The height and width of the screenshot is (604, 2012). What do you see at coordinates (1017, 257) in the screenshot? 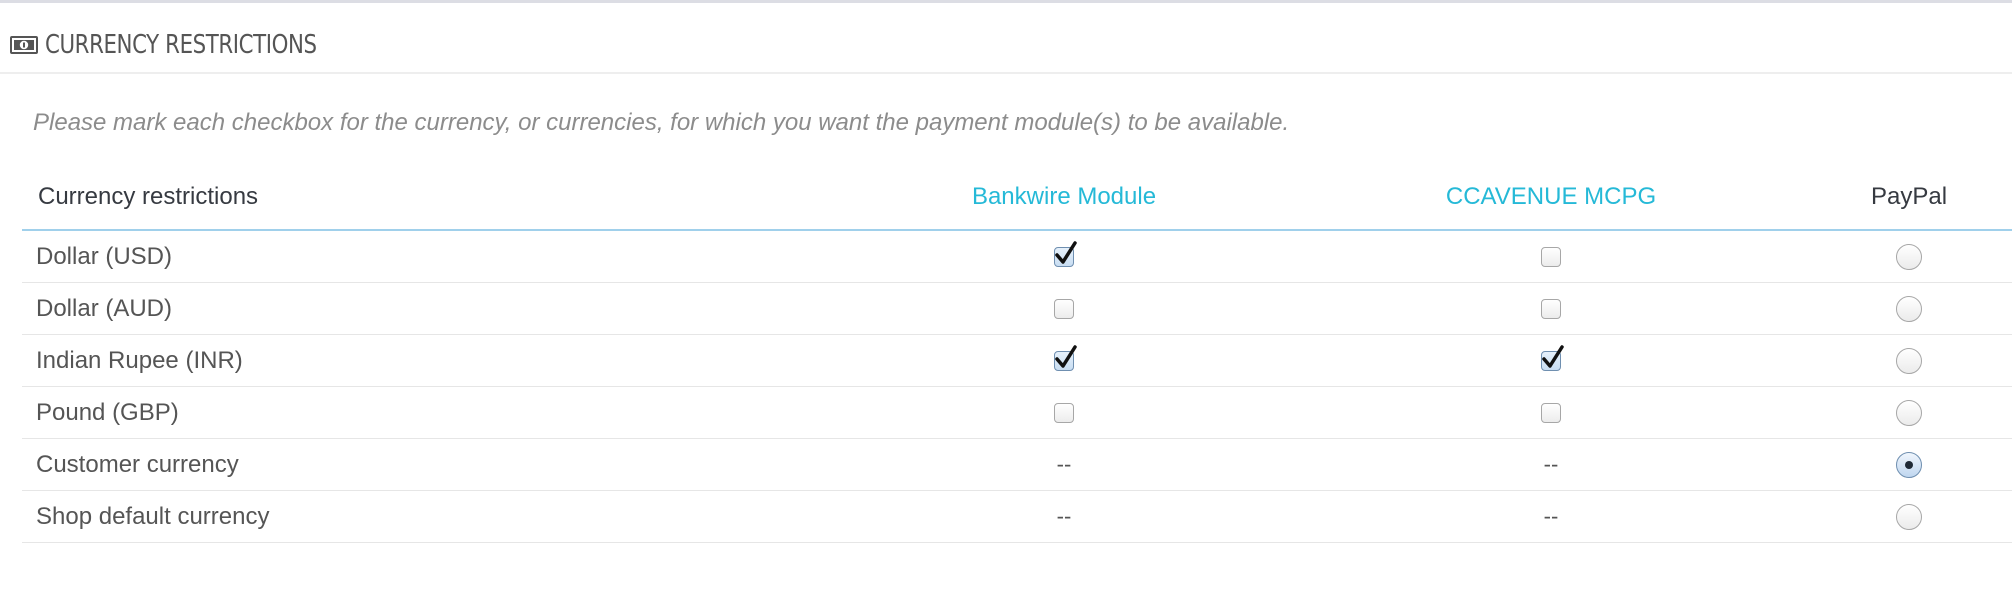
I see `table-row: Dollar (USD)` at bounding box center [1017, 257].